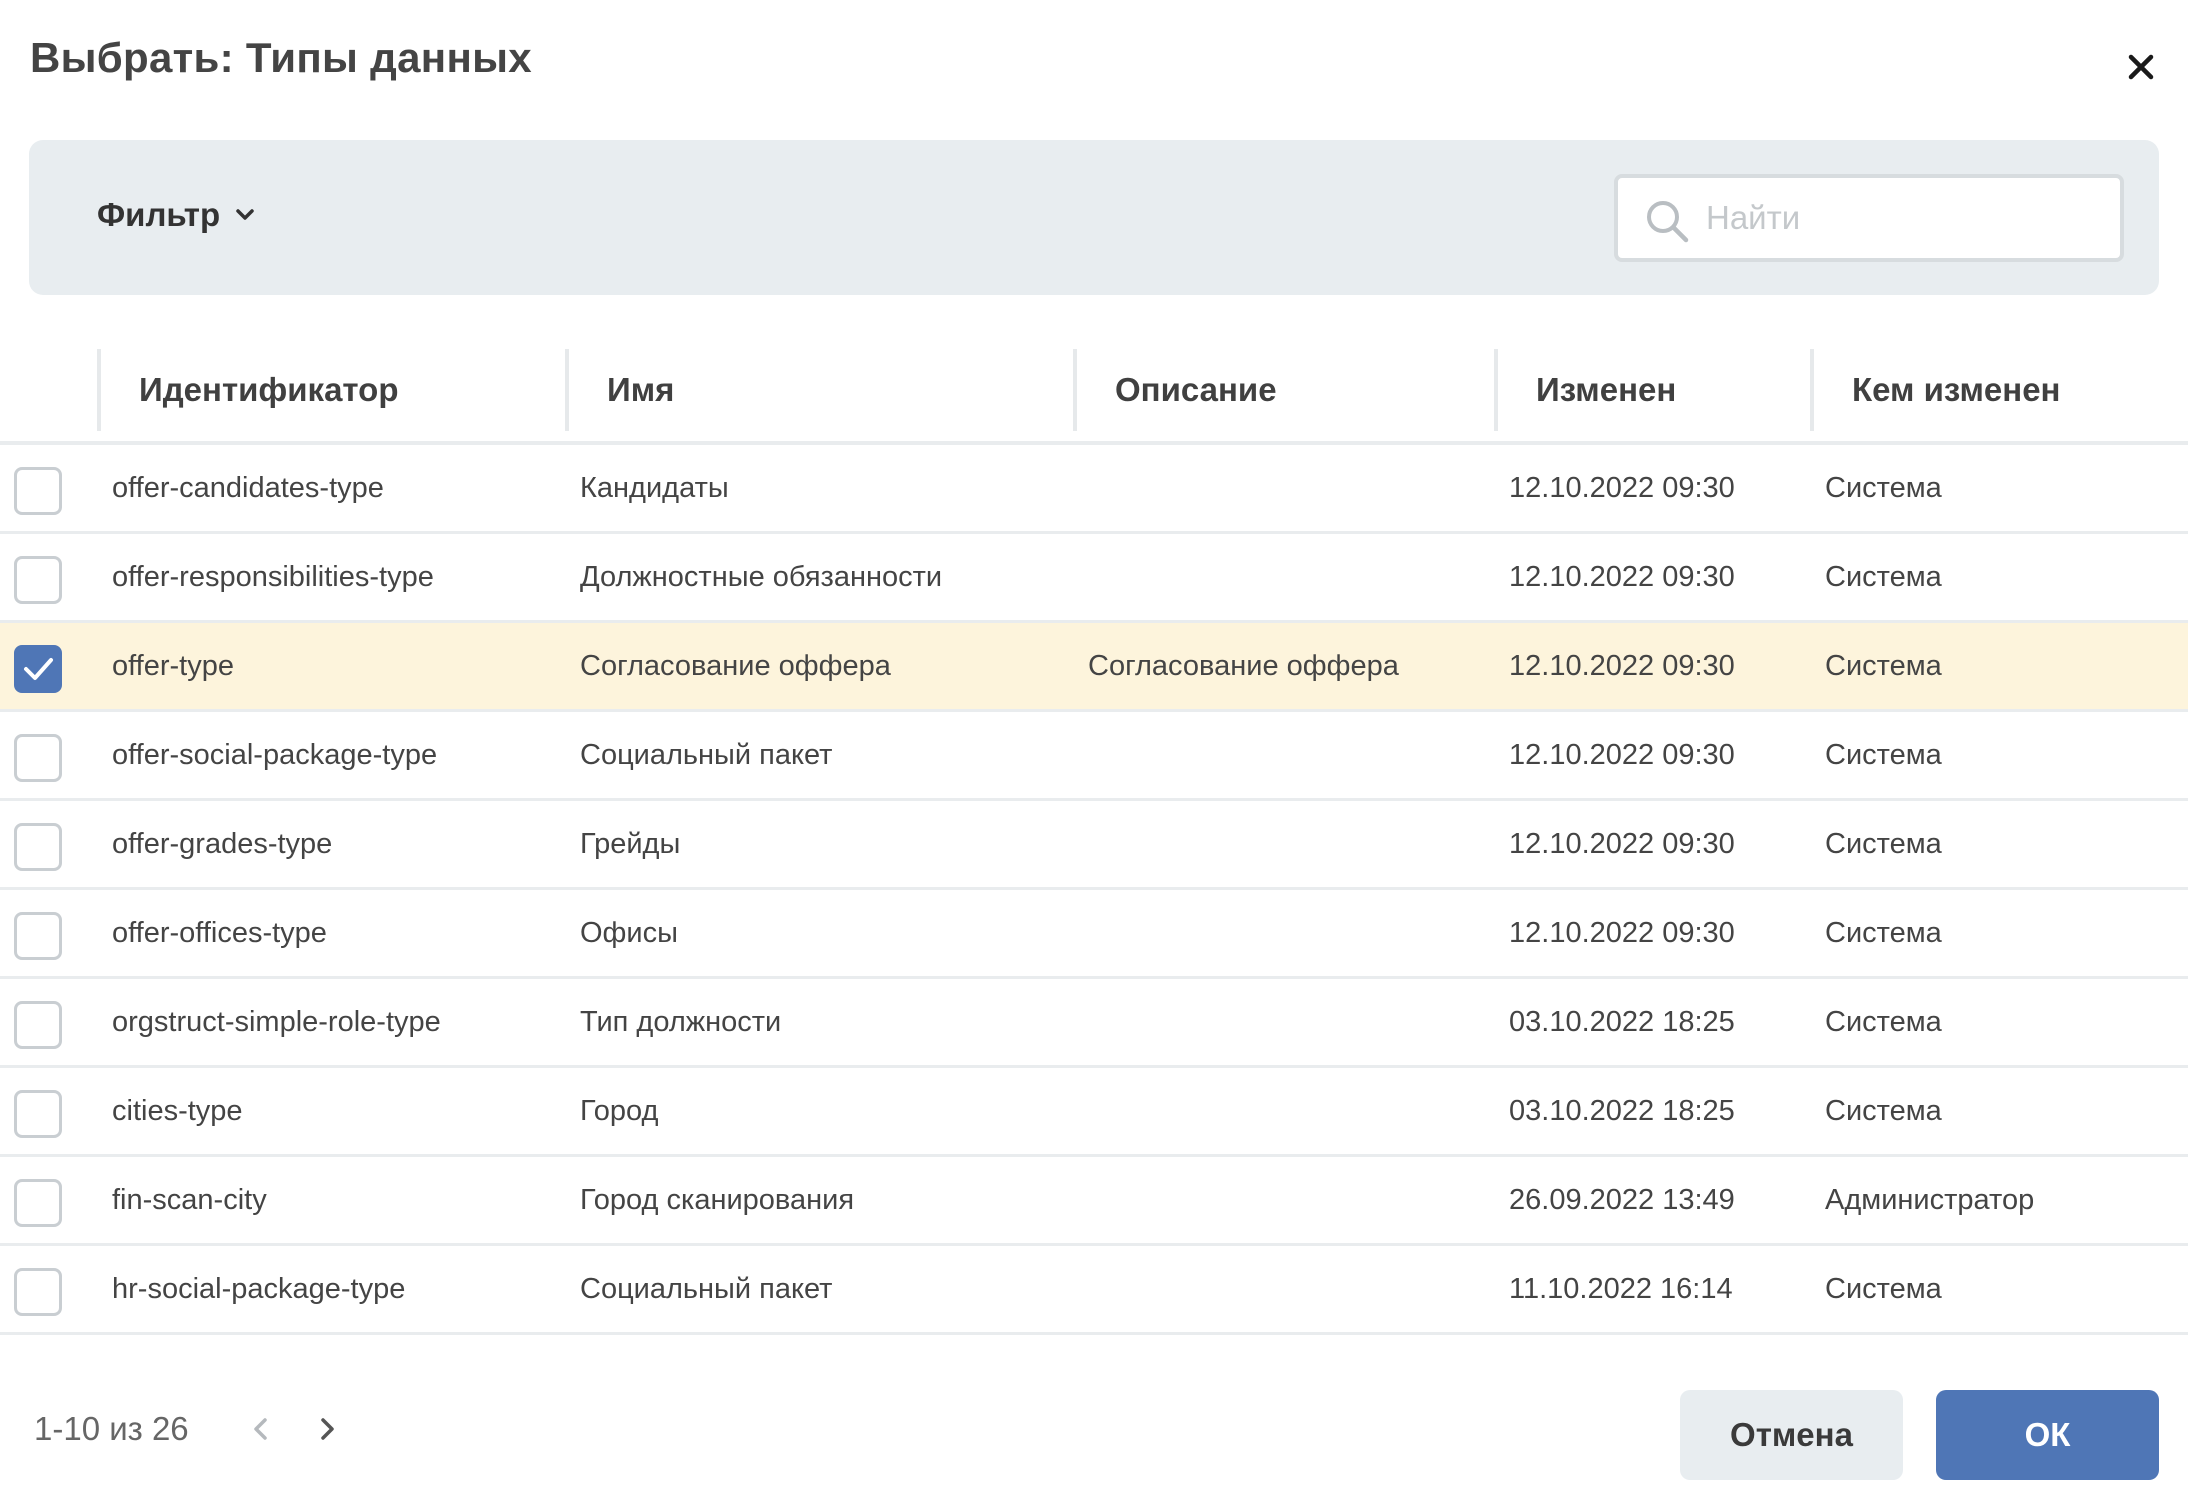 The width and height of the screenshot is (2188, 1509). Describe the element at coordinates (111, 1428) in the screenshot. I see `pagination-summary: 1-10 из 26` at that location.